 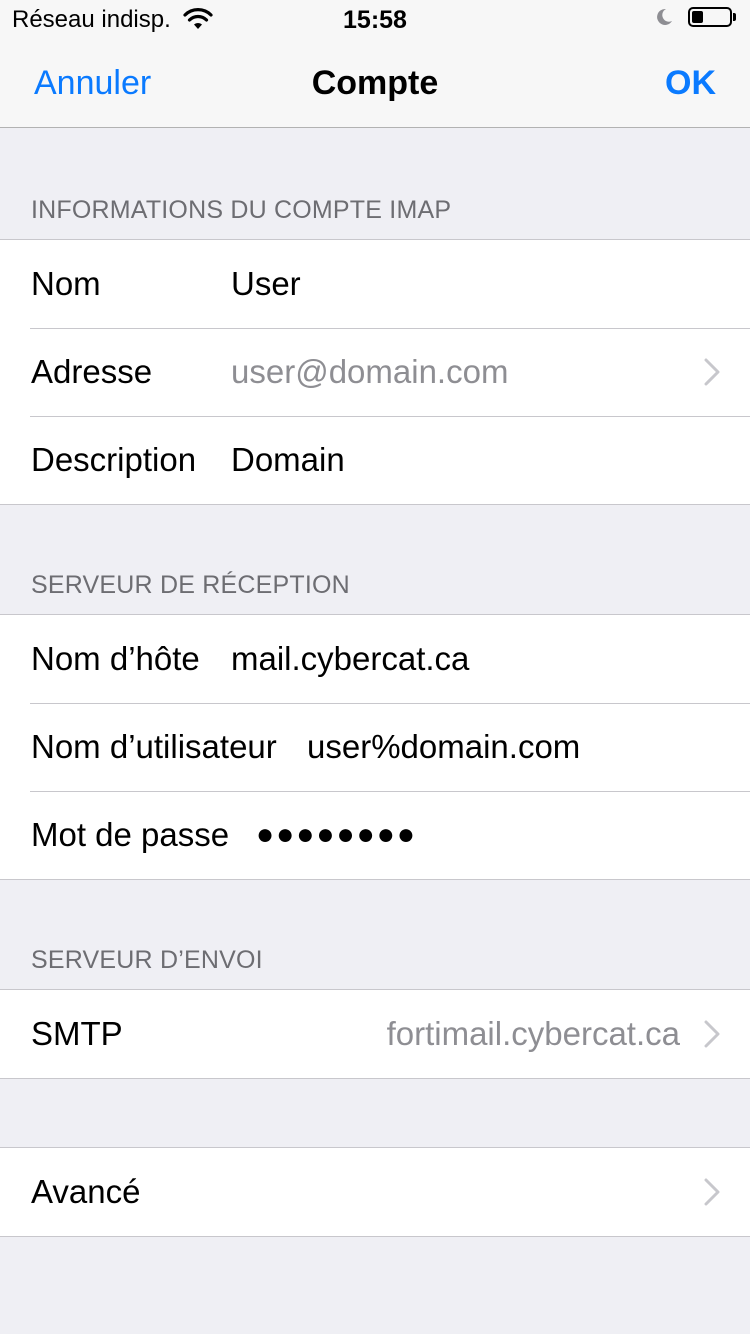 I want to click on username-label: Nom d’utilisateur, so click(x=154, y=746).